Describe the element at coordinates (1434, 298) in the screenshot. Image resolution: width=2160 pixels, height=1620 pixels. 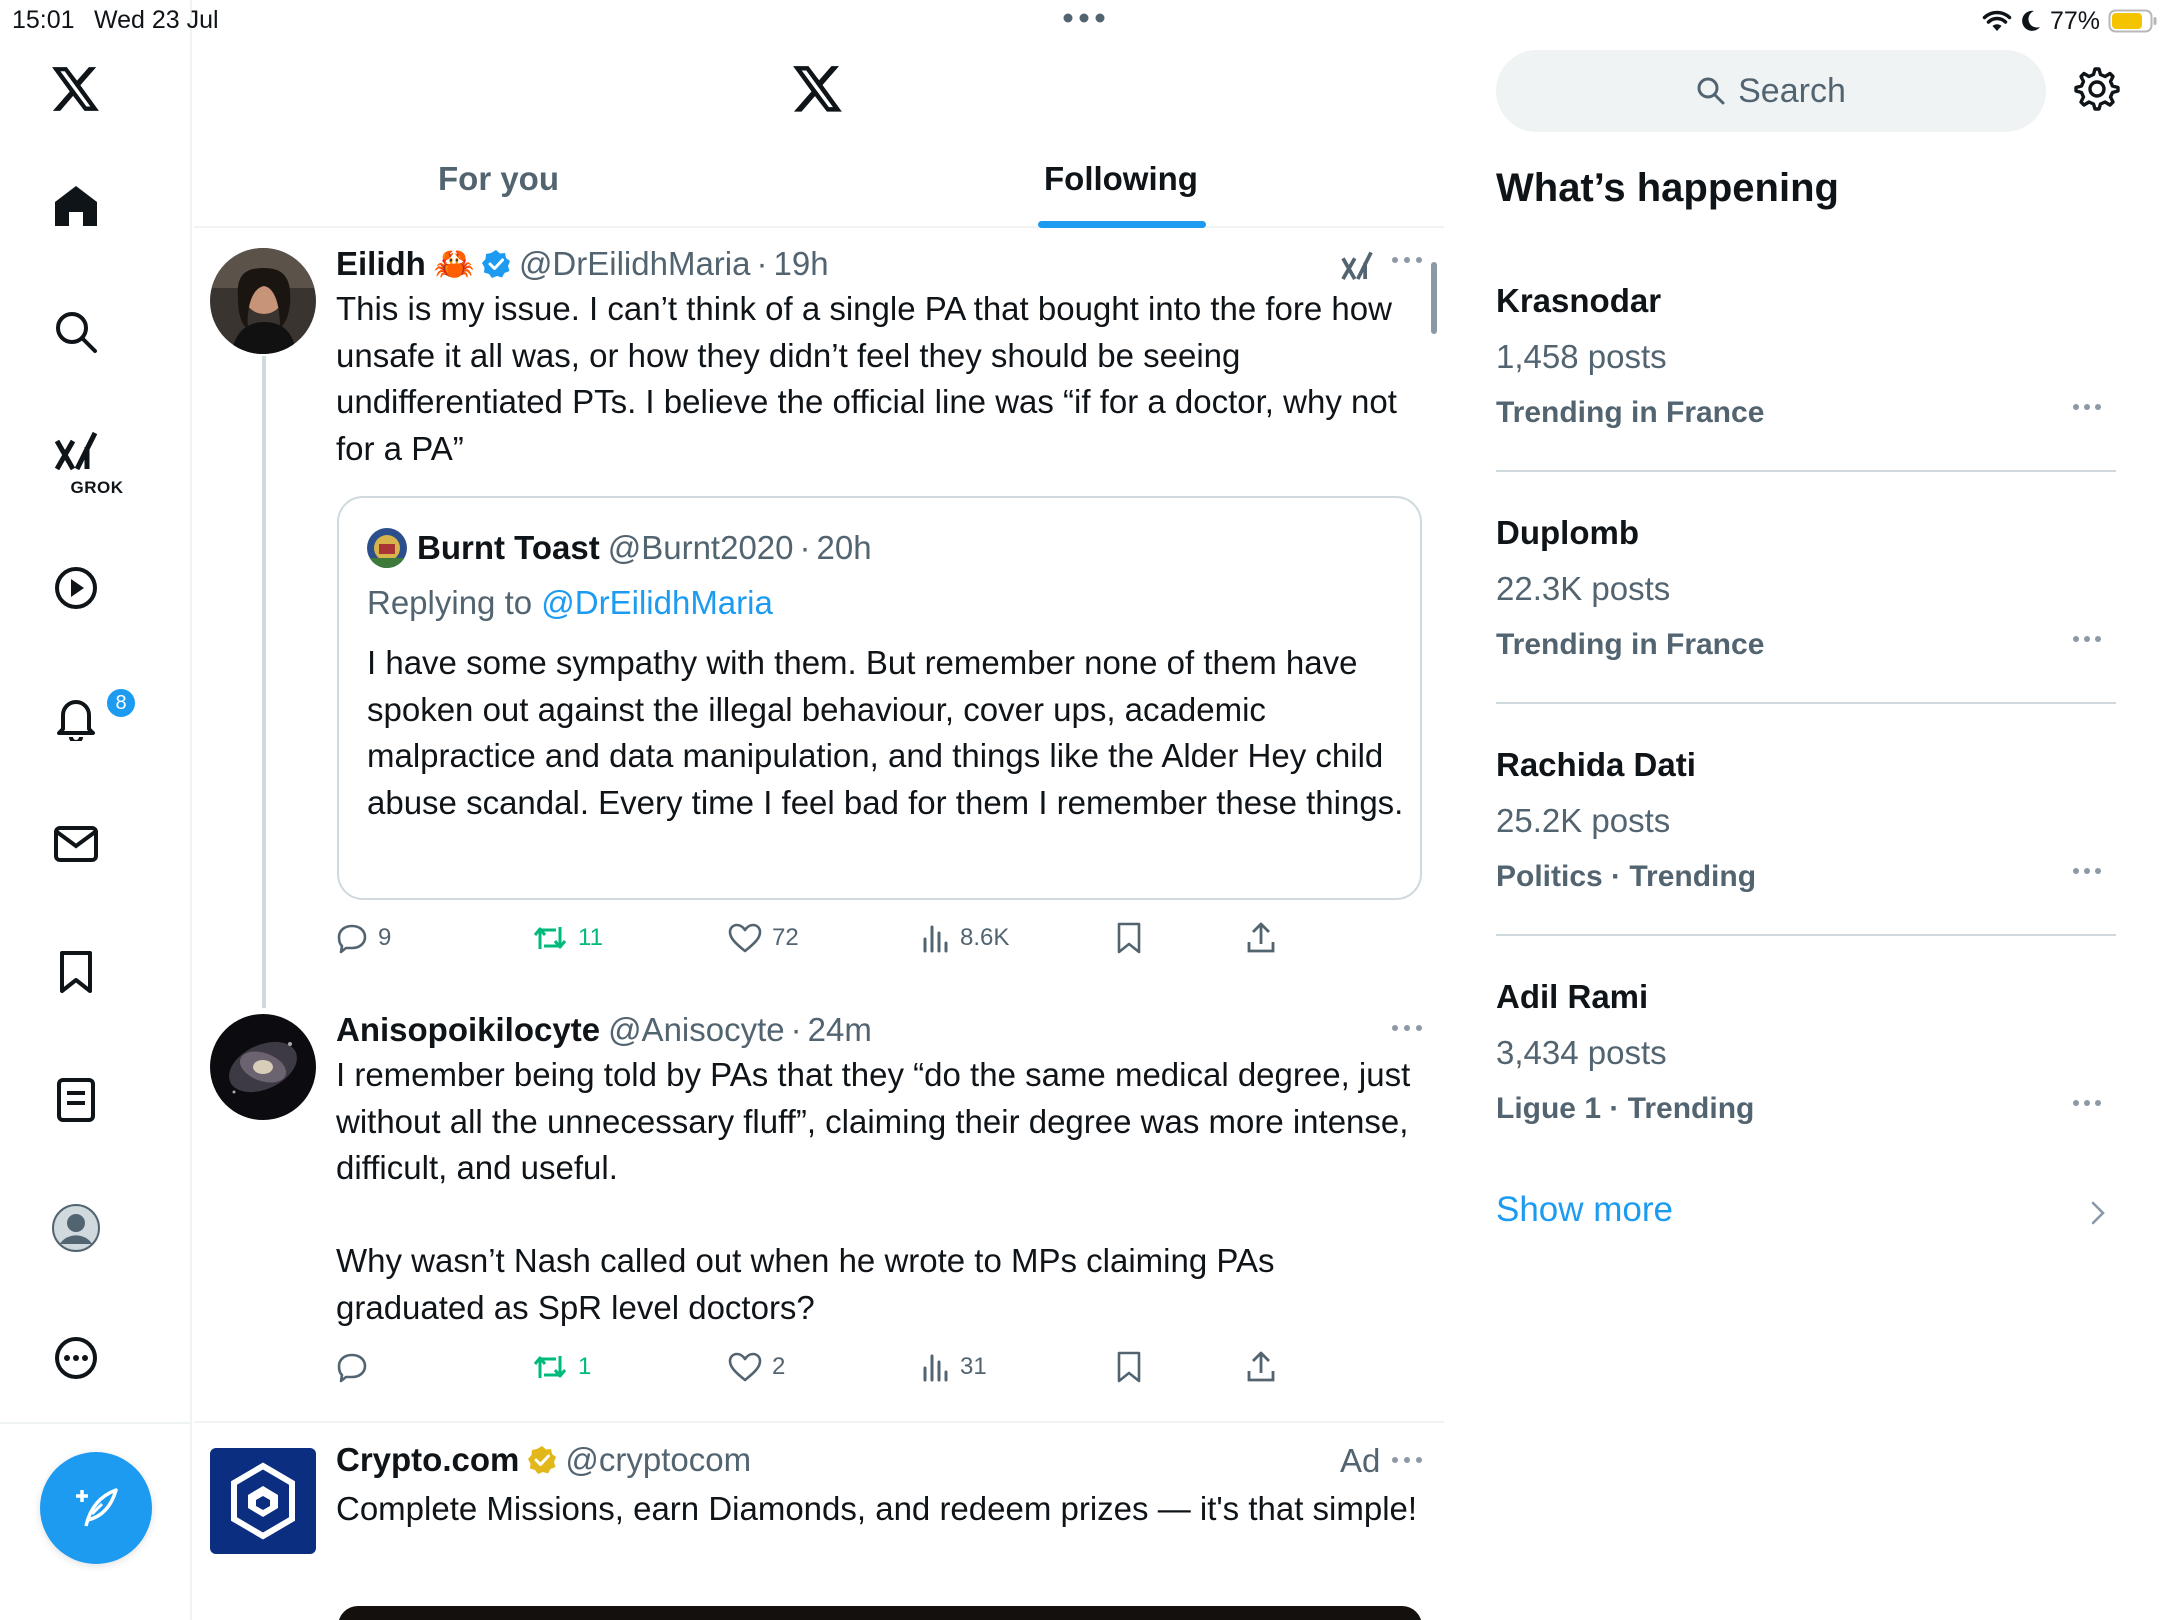
I see `scroll-indicator` at that location.